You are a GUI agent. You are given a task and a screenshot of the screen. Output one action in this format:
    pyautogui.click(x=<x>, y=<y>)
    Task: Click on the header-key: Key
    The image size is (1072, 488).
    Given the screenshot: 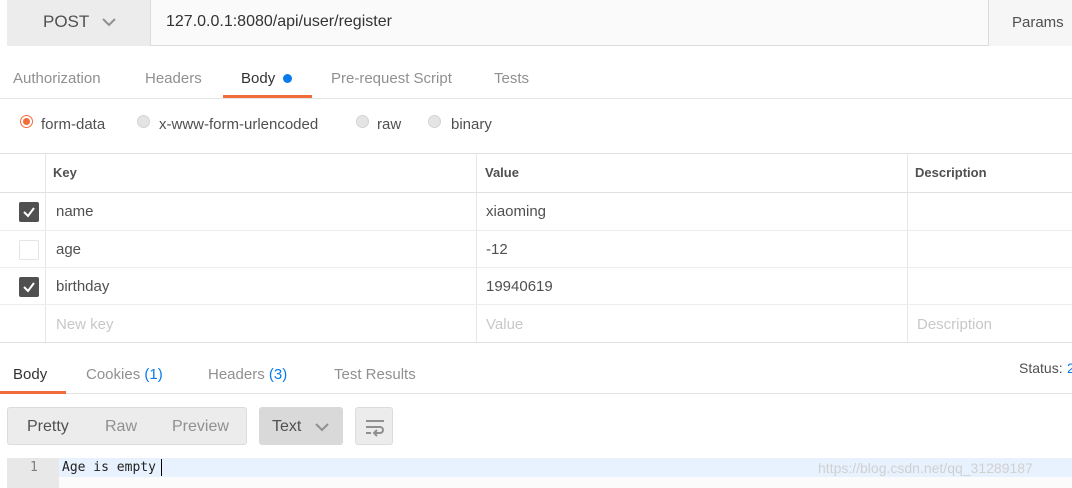 What is the action you would take?
    pyautogui.click(x=65, y=172)
    